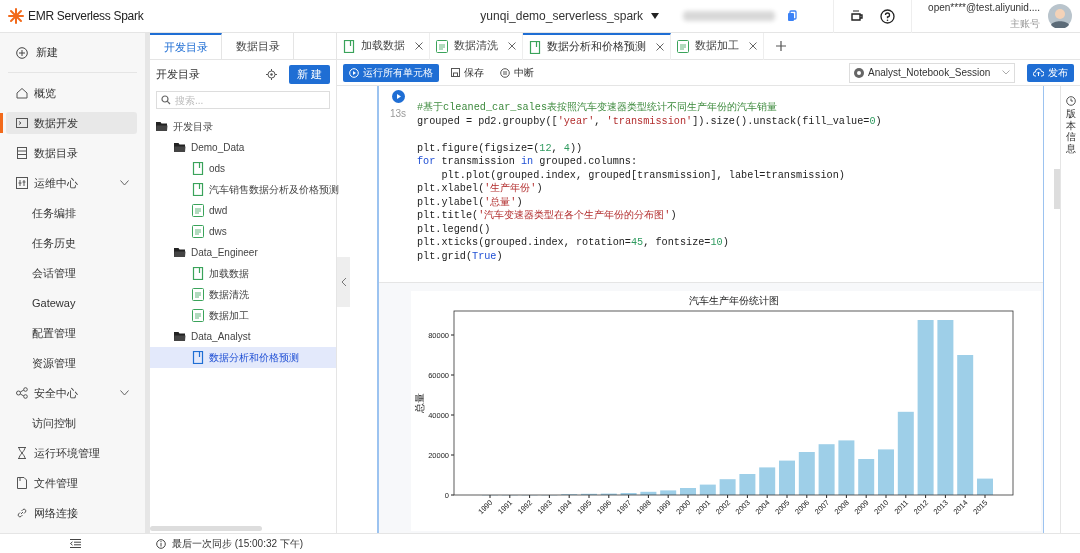 The image size is (1080, 553). I want to click on code-line: plt.plot(grouped.index, grouped[transmission], label=transmission), so click(643, 175).